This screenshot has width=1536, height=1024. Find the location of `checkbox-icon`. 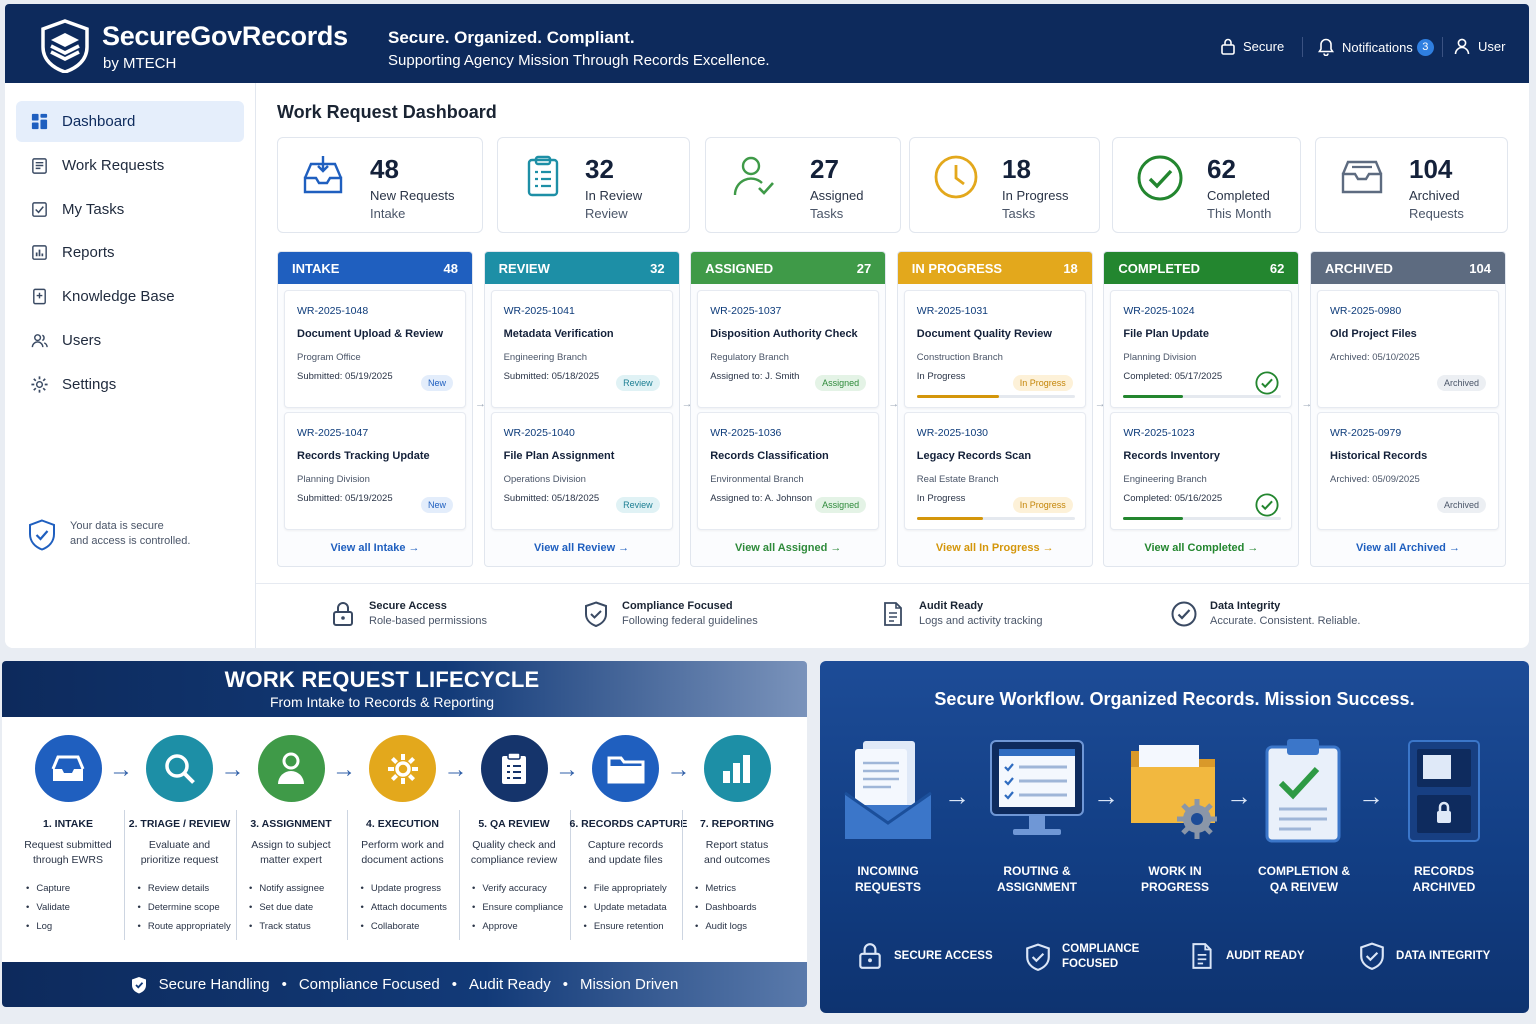

checkbox-icon is located at coordinates (39, 209).